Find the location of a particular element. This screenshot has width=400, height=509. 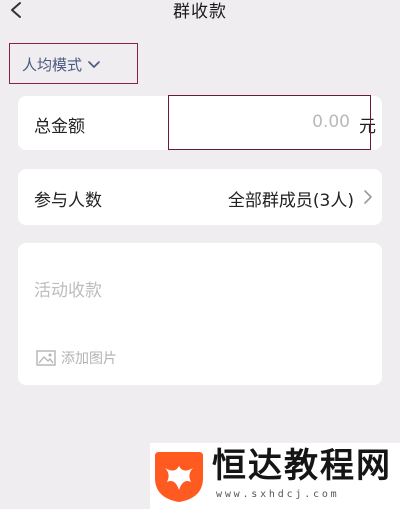

watermark: 恒达教程网 www.sxhdcj.com is located at coordinates (275, 476).